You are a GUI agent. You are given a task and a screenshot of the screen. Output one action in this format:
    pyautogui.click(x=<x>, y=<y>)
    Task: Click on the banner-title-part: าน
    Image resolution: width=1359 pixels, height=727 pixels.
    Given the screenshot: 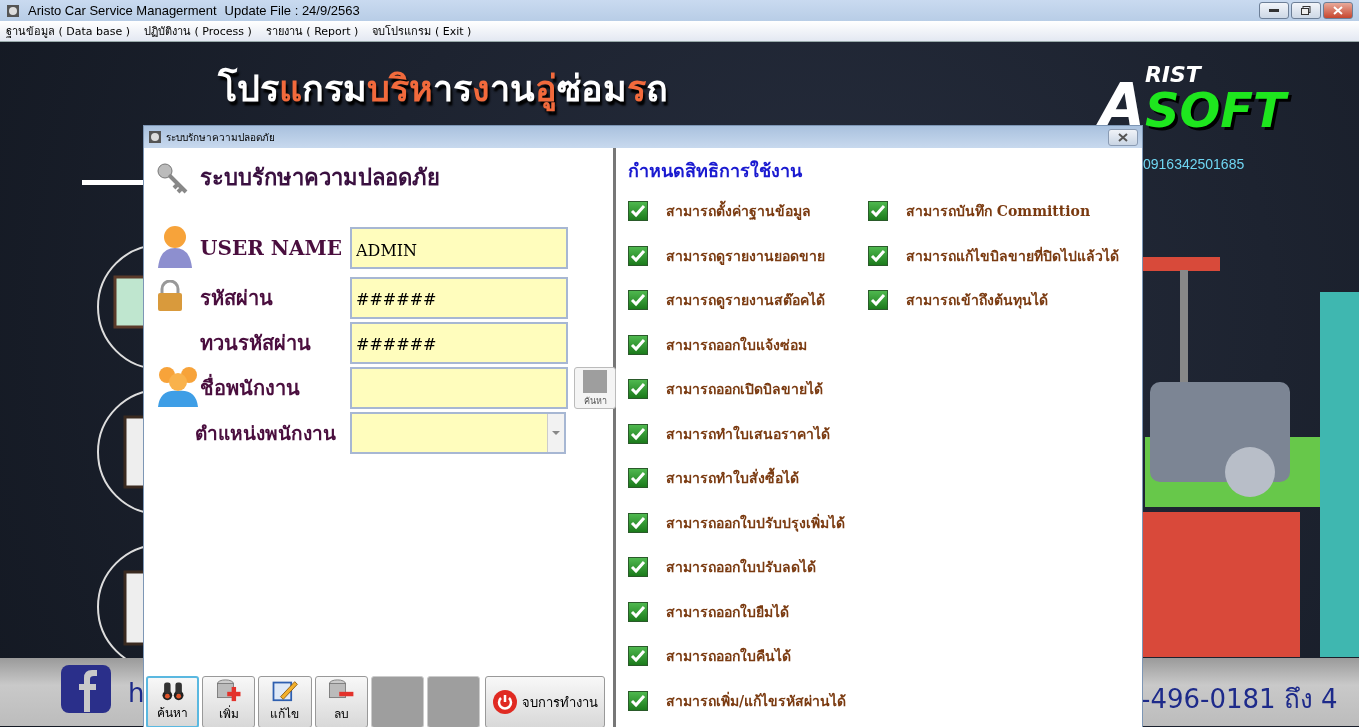 What is the action you would take?
    pyautogui.click(x=512, y=88)
    